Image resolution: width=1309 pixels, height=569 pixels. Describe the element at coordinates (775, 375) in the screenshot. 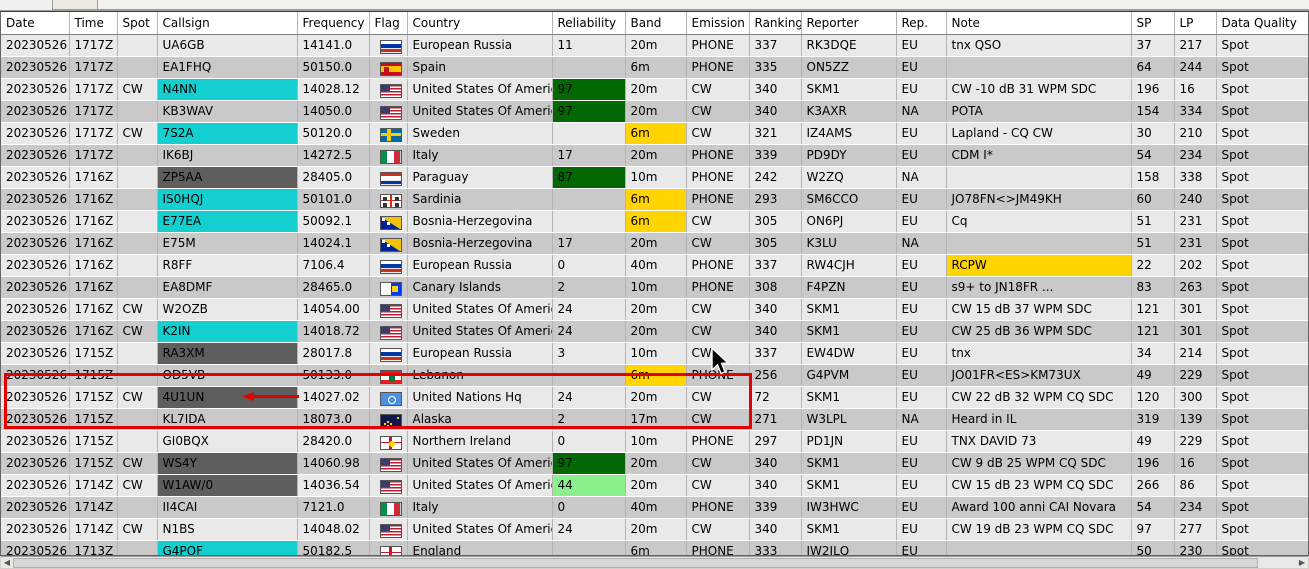

I see `cell-ranking: 256` at that location.